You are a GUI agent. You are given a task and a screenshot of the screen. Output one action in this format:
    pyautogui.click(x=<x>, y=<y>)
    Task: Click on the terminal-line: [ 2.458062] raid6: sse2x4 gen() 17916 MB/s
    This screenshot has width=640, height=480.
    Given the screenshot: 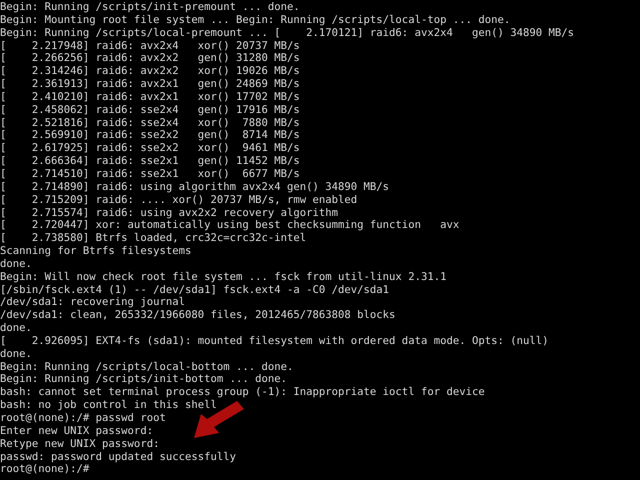 What is the action you would take?
    pyautogui.click(x=150, y=110)
    